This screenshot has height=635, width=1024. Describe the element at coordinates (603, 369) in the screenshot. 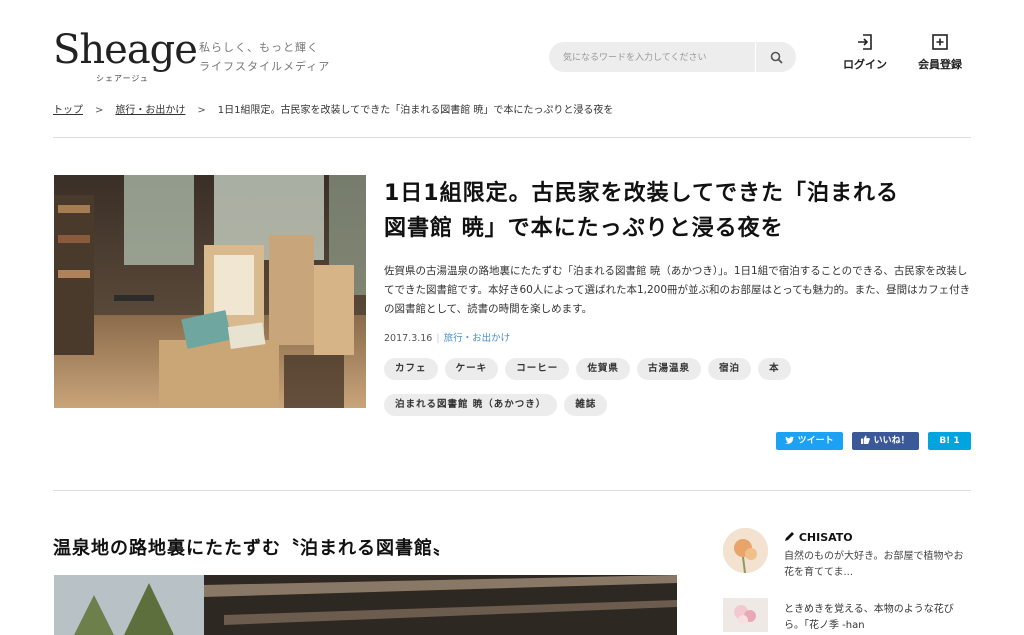

I see `tag-chip: 佐賀県` at that location.